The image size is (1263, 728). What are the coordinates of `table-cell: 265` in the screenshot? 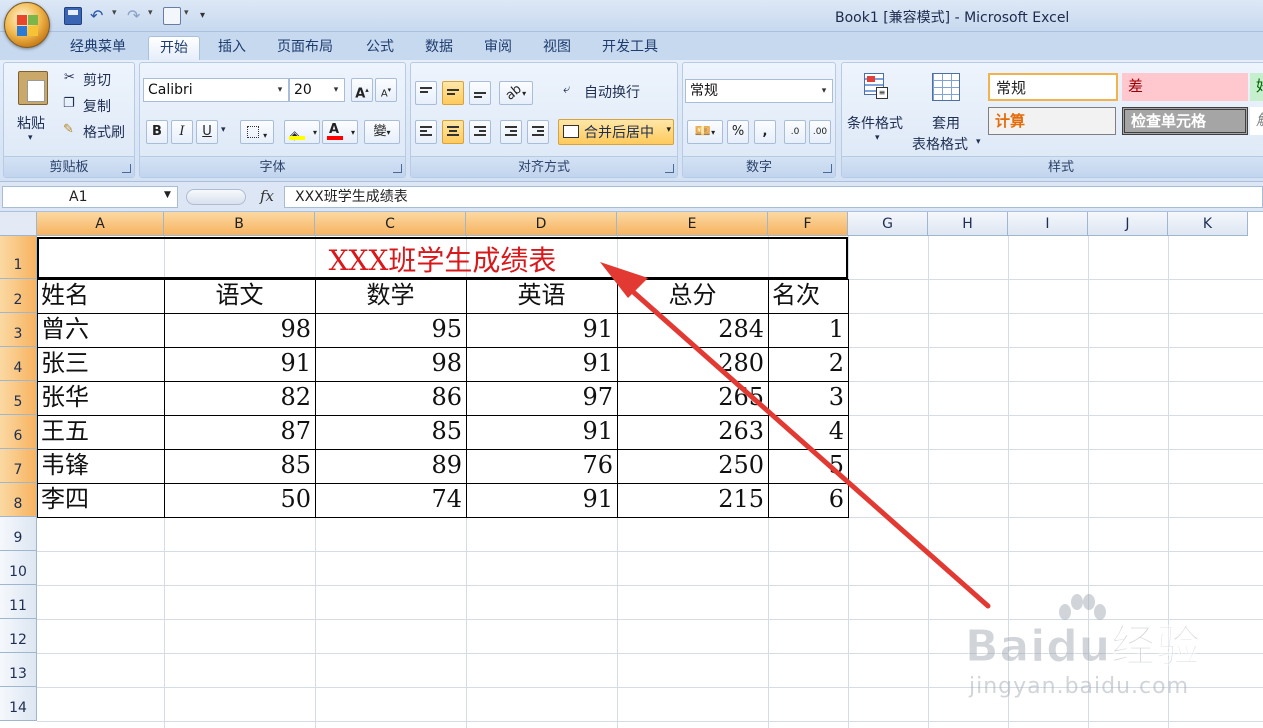 It's located at (692, 398).